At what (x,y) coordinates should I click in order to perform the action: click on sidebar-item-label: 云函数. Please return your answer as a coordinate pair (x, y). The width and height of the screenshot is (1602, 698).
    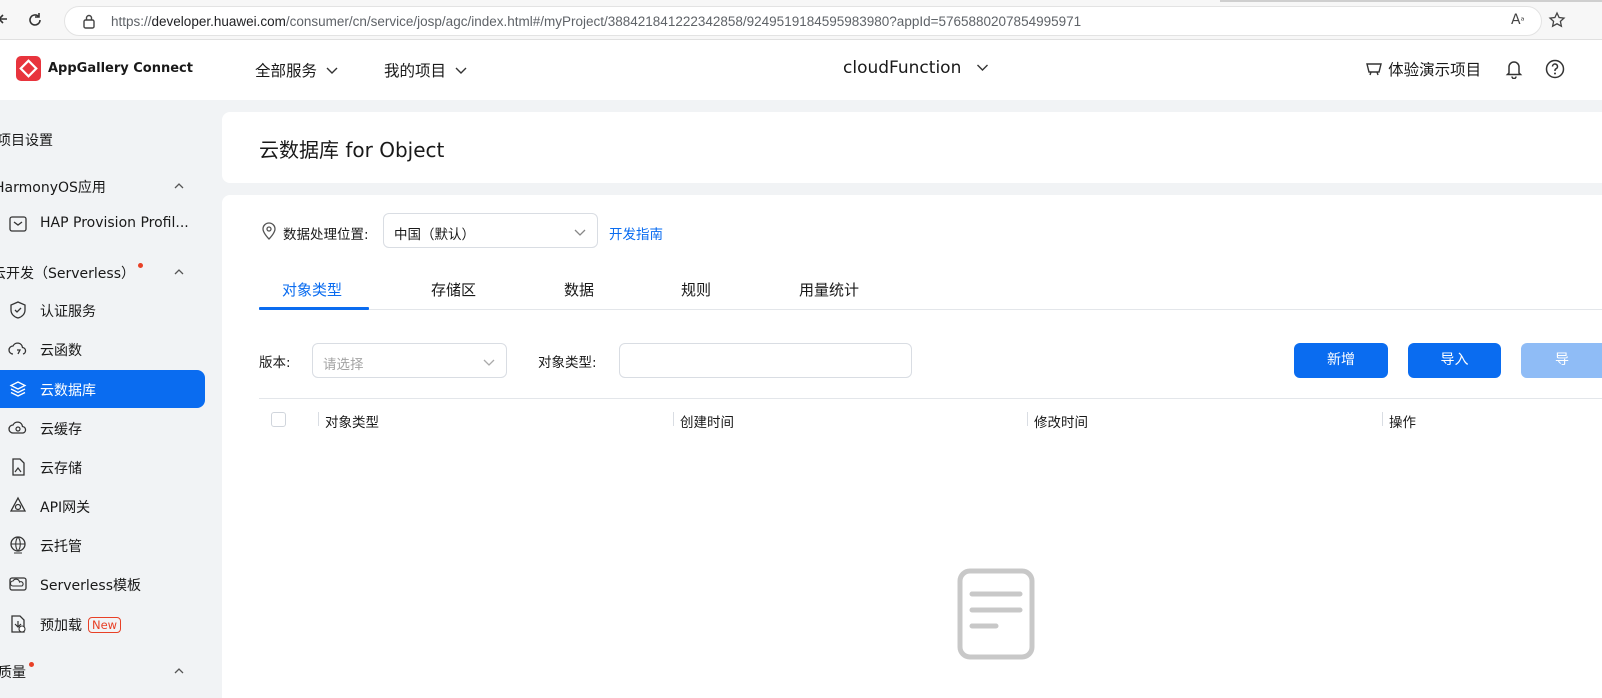
    Looking at the image, I should click on (61, 351).